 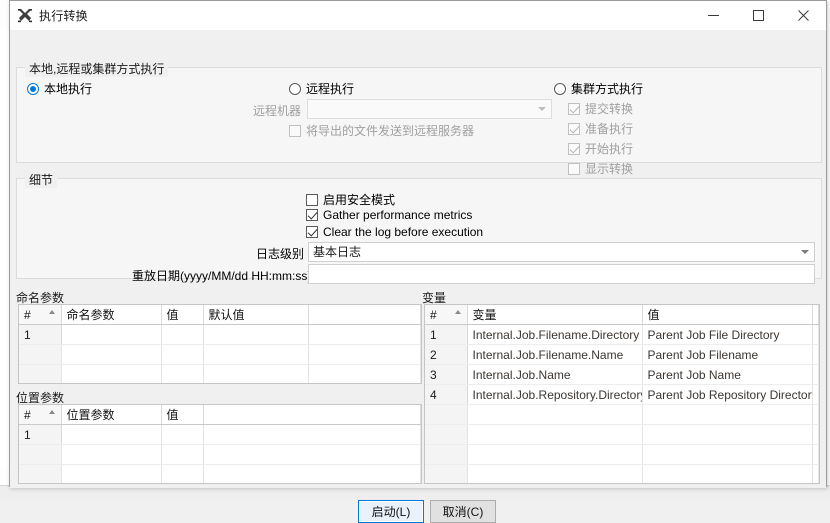 What do you see at coordinates (574, 169) in the screenshot?
I see `cluster-option-3-indicator` at bounding box center [574, 169].